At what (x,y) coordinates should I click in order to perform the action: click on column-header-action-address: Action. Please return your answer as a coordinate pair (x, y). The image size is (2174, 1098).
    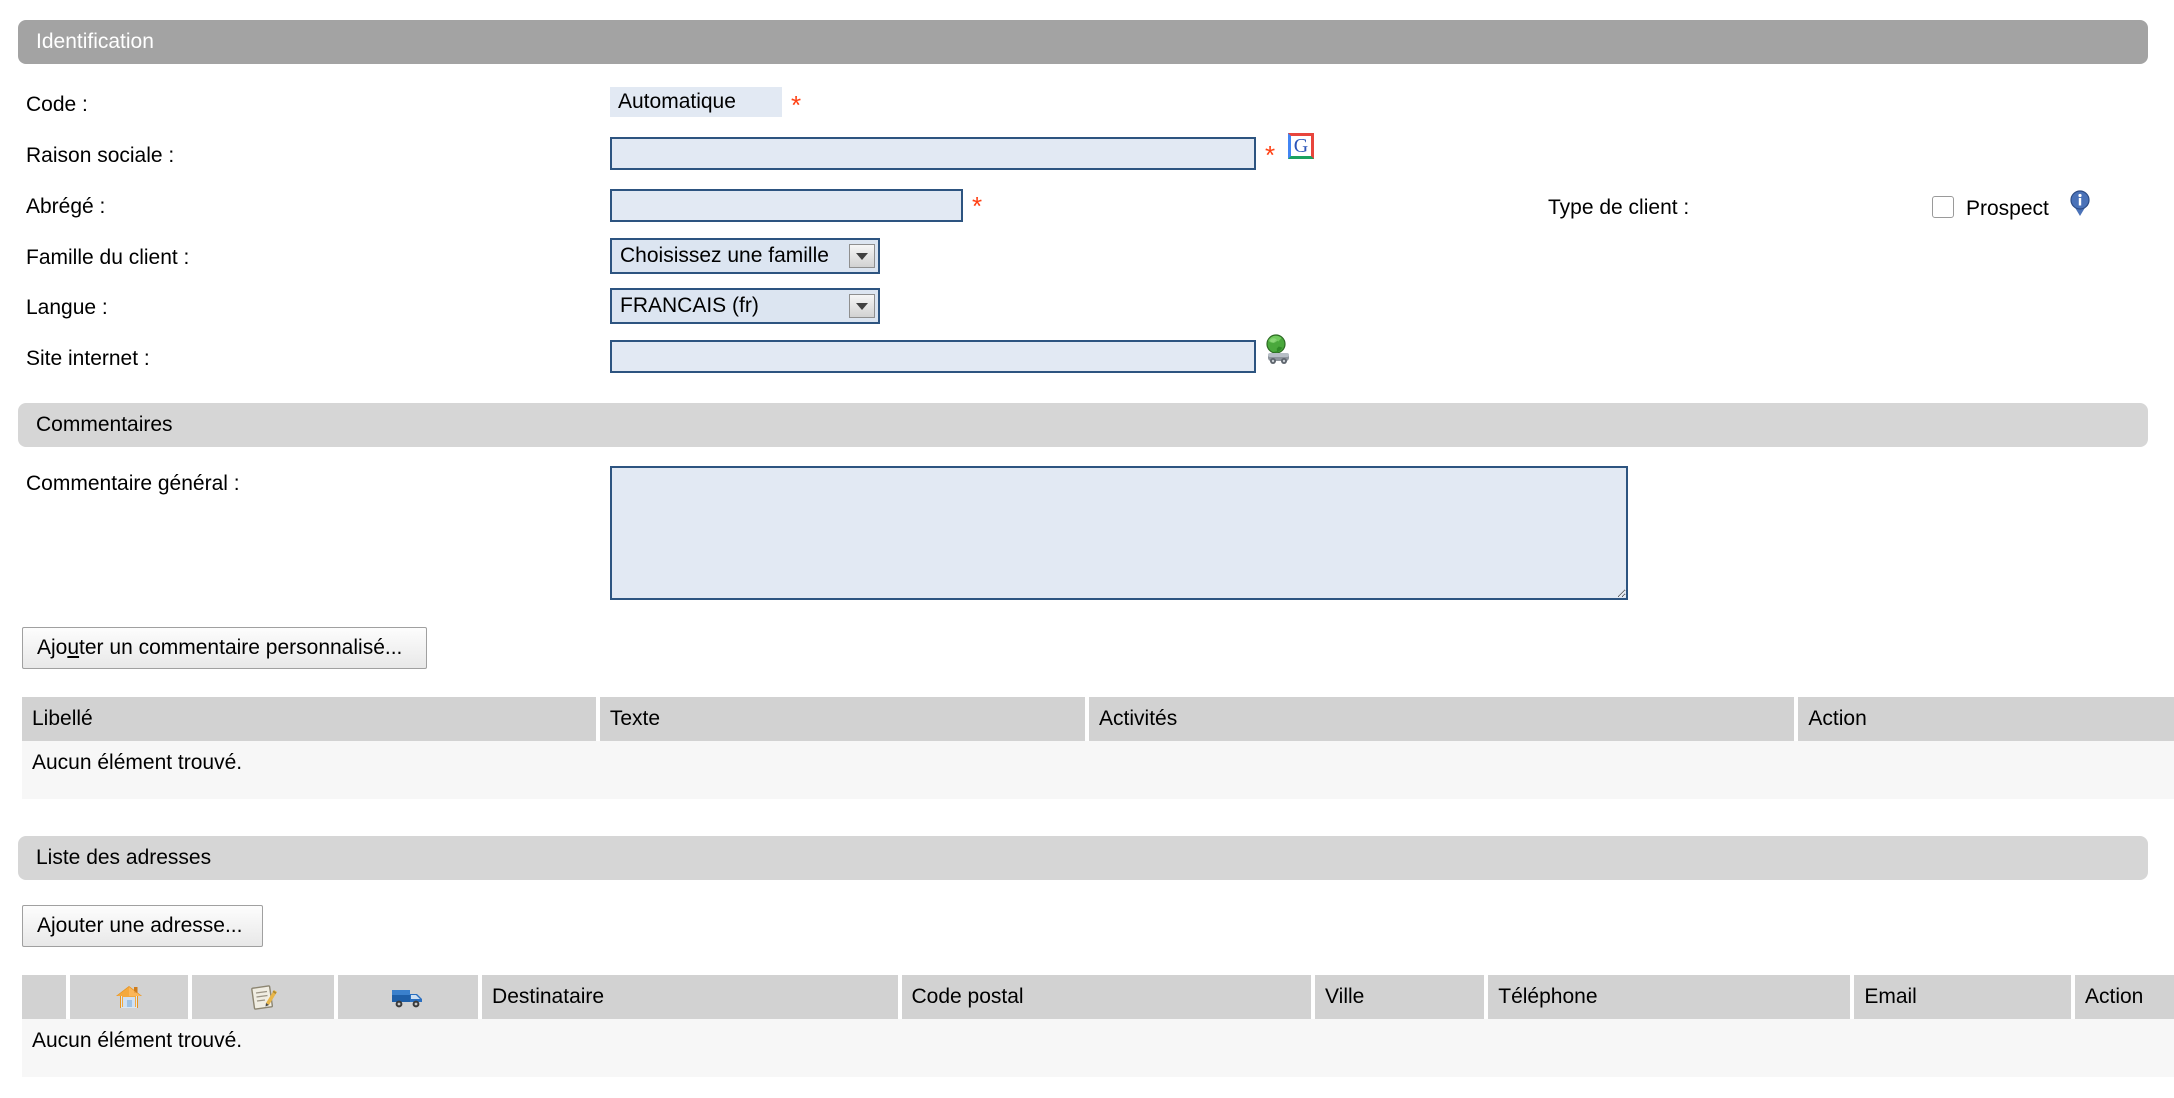
    Looking at the image, I should click on (2124, 997).